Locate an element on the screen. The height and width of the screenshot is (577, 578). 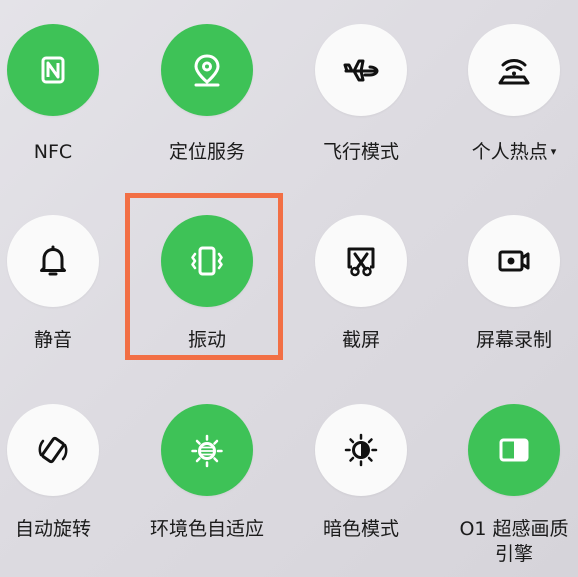
hotspot-label: 个人热点 is located at coordinates (509, 152).